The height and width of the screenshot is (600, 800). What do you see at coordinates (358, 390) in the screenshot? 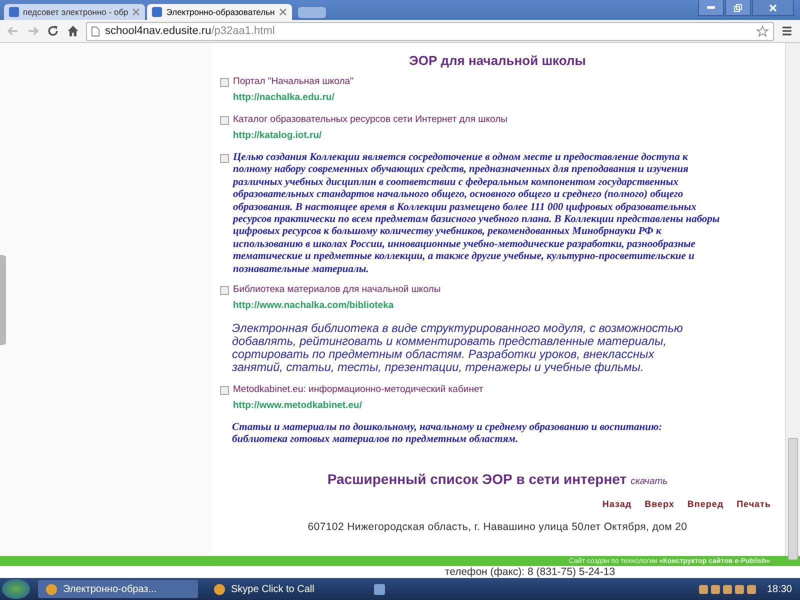
I see `resource-title: Metodkabinet.eu: информационно-методический кабинет` at bounding box center [358, 390].